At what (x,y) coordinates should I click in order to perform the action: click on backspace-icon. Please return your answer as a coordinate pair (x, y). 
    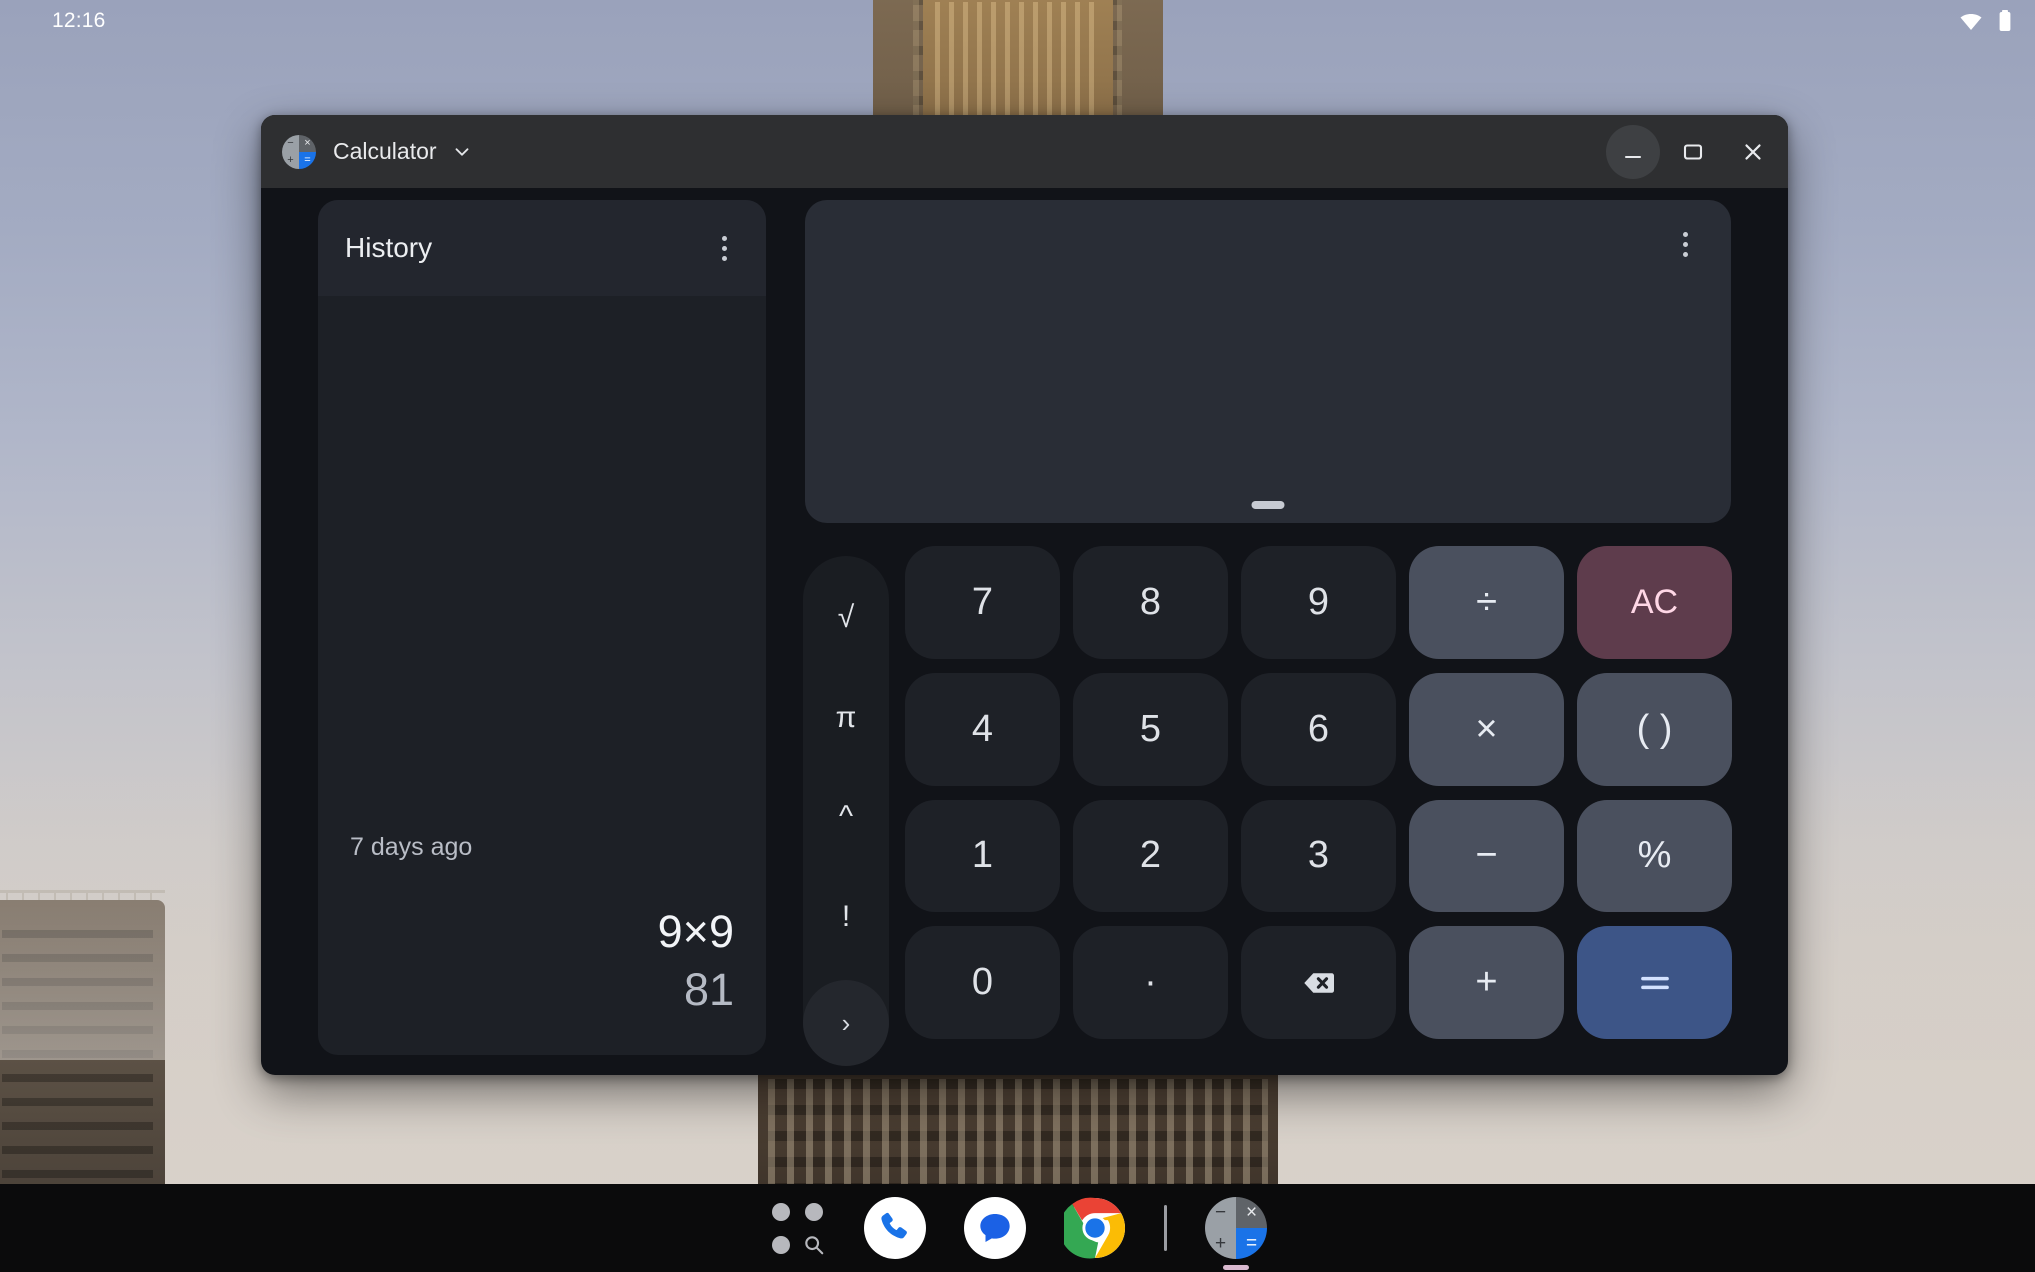
    Looking at the image, I should click on (1319, 983).